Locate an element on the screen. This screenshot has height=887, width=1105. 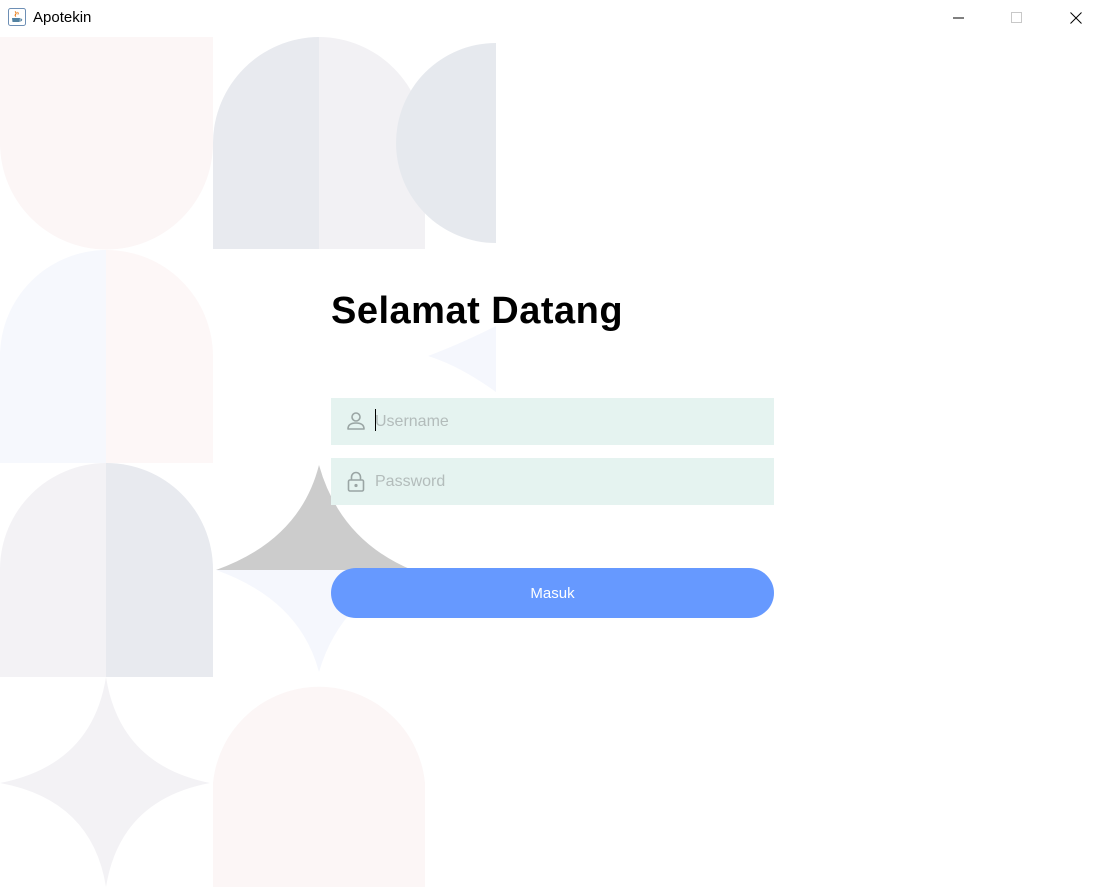
password-input is located at coordinates (570, 481).